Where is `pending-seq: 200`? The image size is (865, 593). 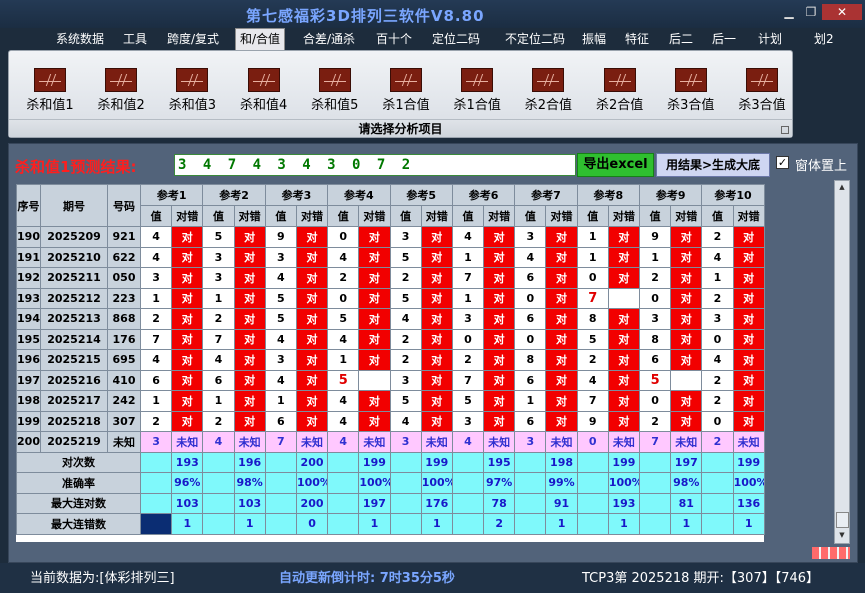
pending-seq: 200 is located at coordinates (28, 442).